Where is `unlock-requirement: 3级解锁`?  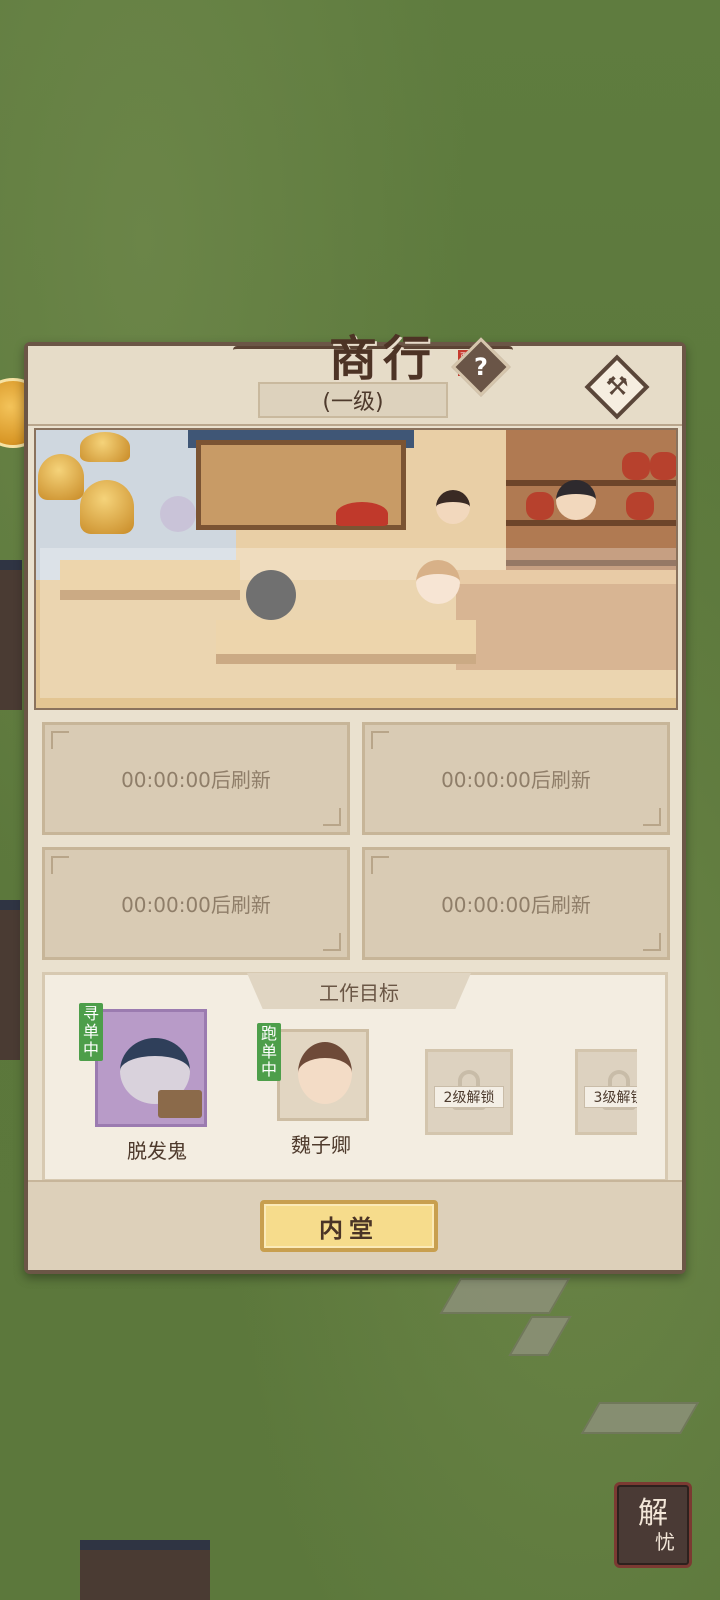 unlock-requirement: 3级解锁 is located at coordinates (610, 1097).